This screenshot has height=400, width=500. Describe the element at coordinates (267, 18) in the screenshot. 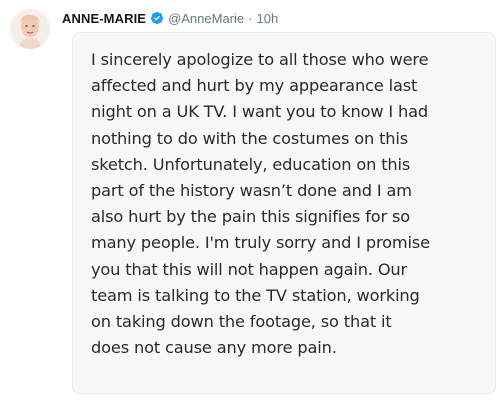

I see `timestamp: 10h` at that location.